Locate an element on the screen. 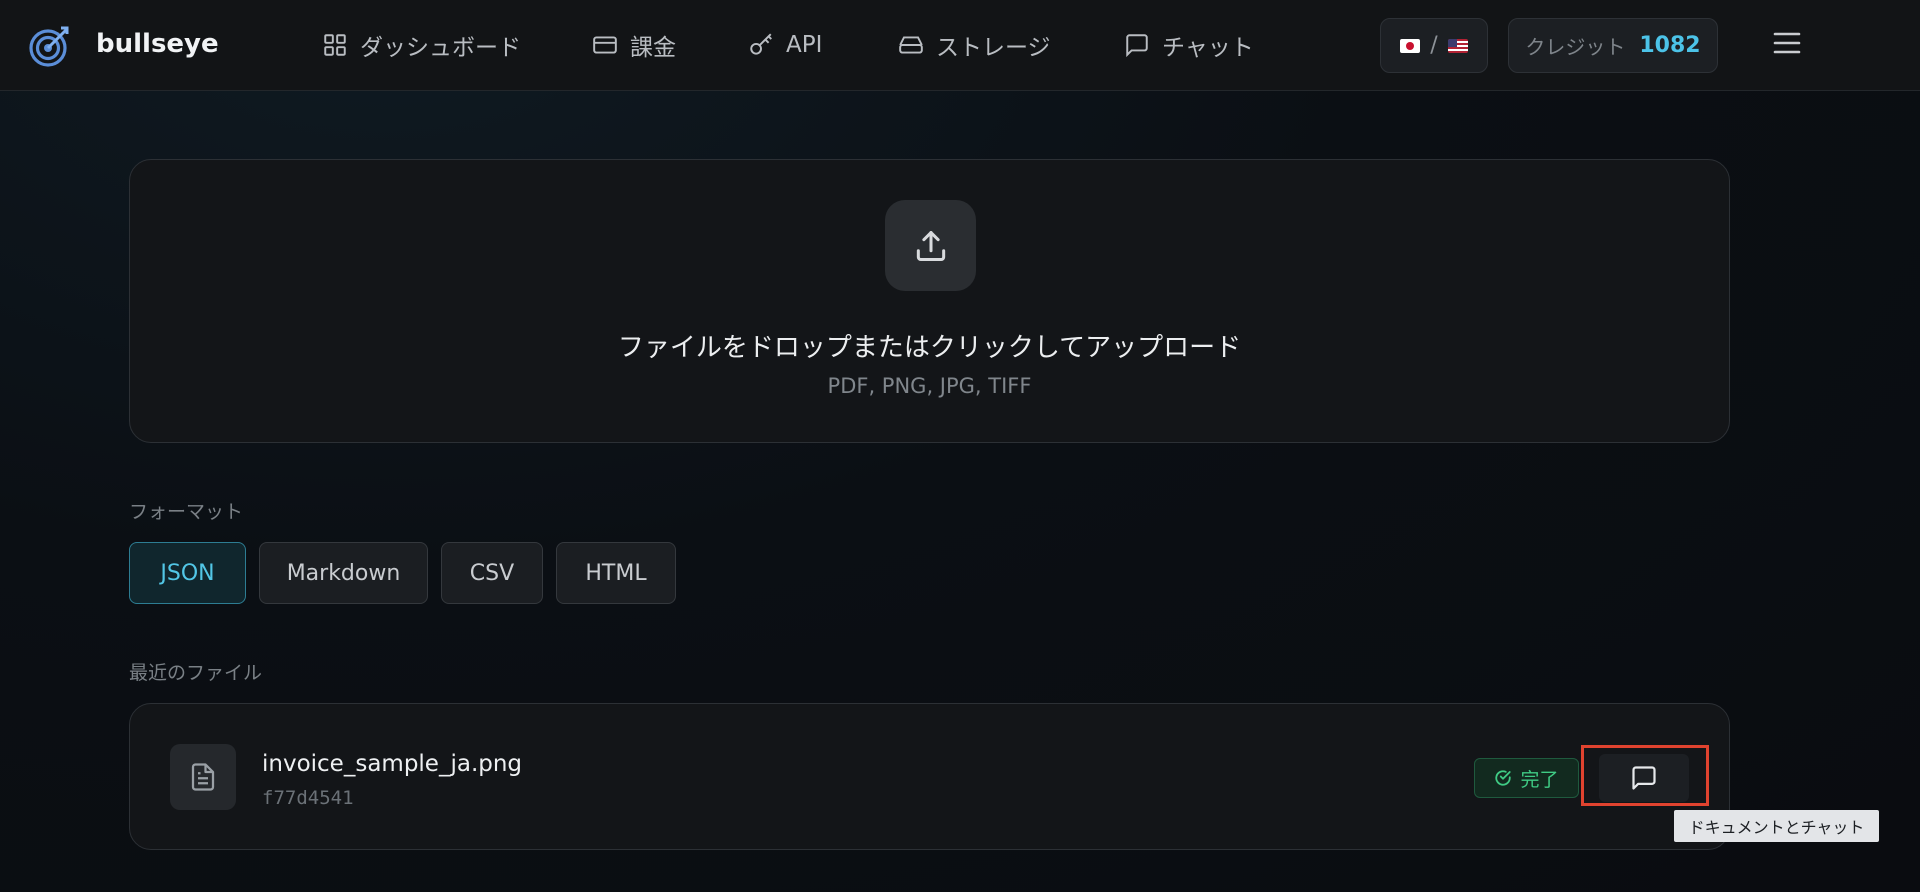 This screenshot has width=1920, height=892. upload-icon is located at coordinates (930, 245).